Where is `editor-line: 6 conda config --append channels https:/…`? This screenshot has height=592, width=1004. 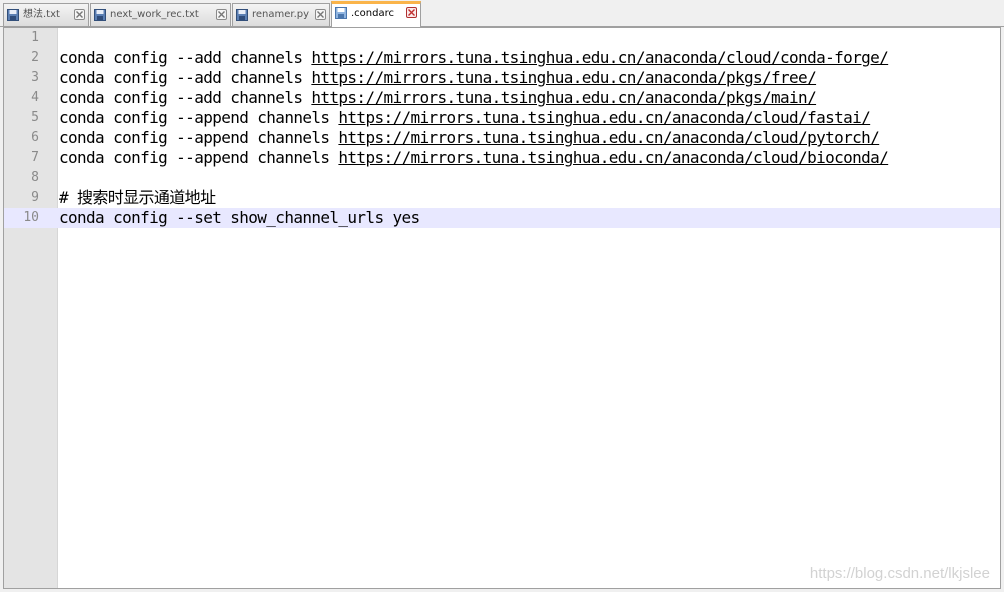 editor-line: 6 conda config --append channels https:/… is located at coordinates (502, 138).